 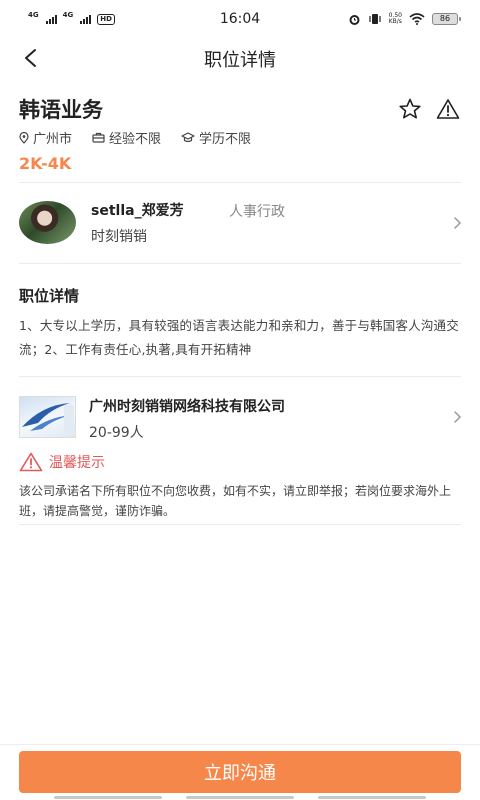 I want to click on report-button, so click(x=449, y=110).